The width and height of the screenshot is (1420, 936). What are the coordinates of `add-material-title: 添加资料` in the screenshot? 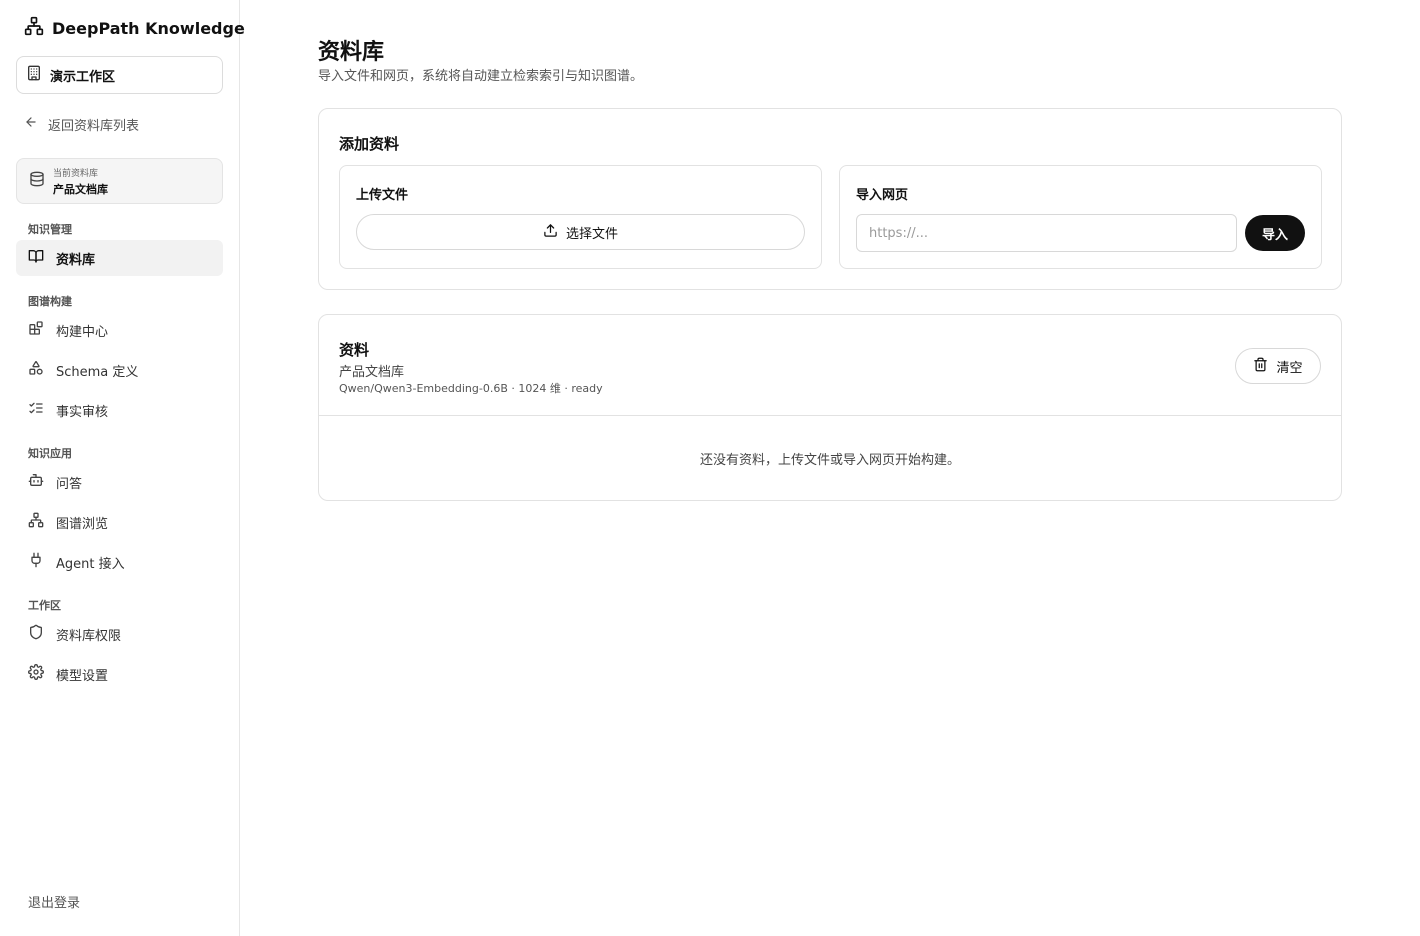 It's located at (369, 144).